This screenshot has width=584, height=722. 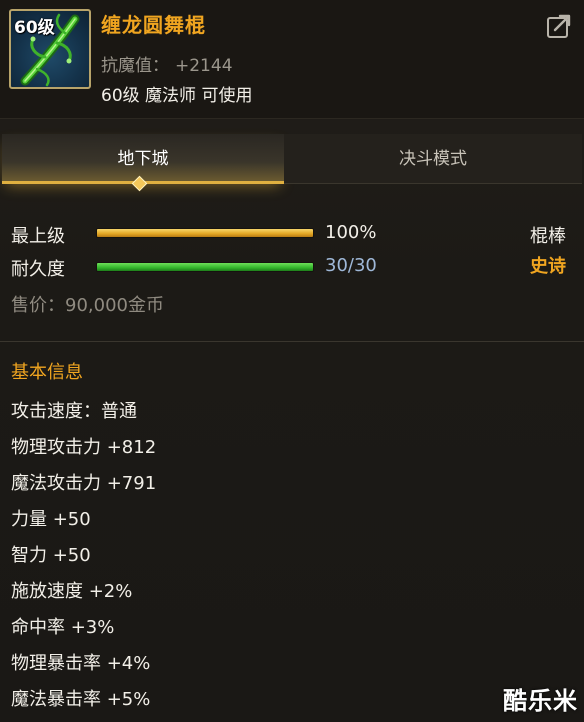 I want to click on upgrade-bar, so click(x=205, y=233).